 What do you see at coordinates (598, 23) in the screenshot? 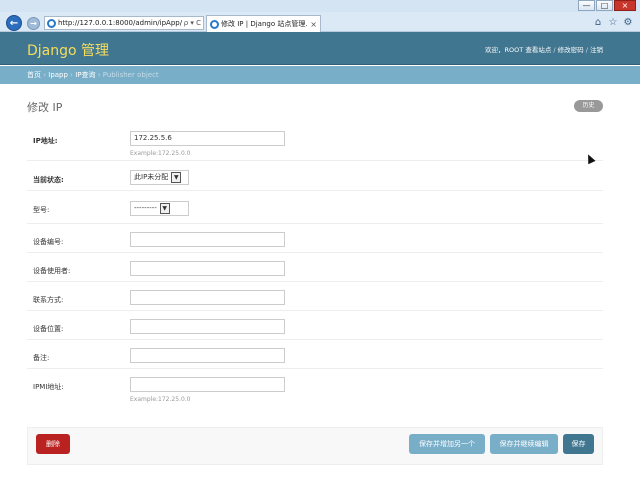
I see `home-icon: ⌂` at bounding box center [598, 23].